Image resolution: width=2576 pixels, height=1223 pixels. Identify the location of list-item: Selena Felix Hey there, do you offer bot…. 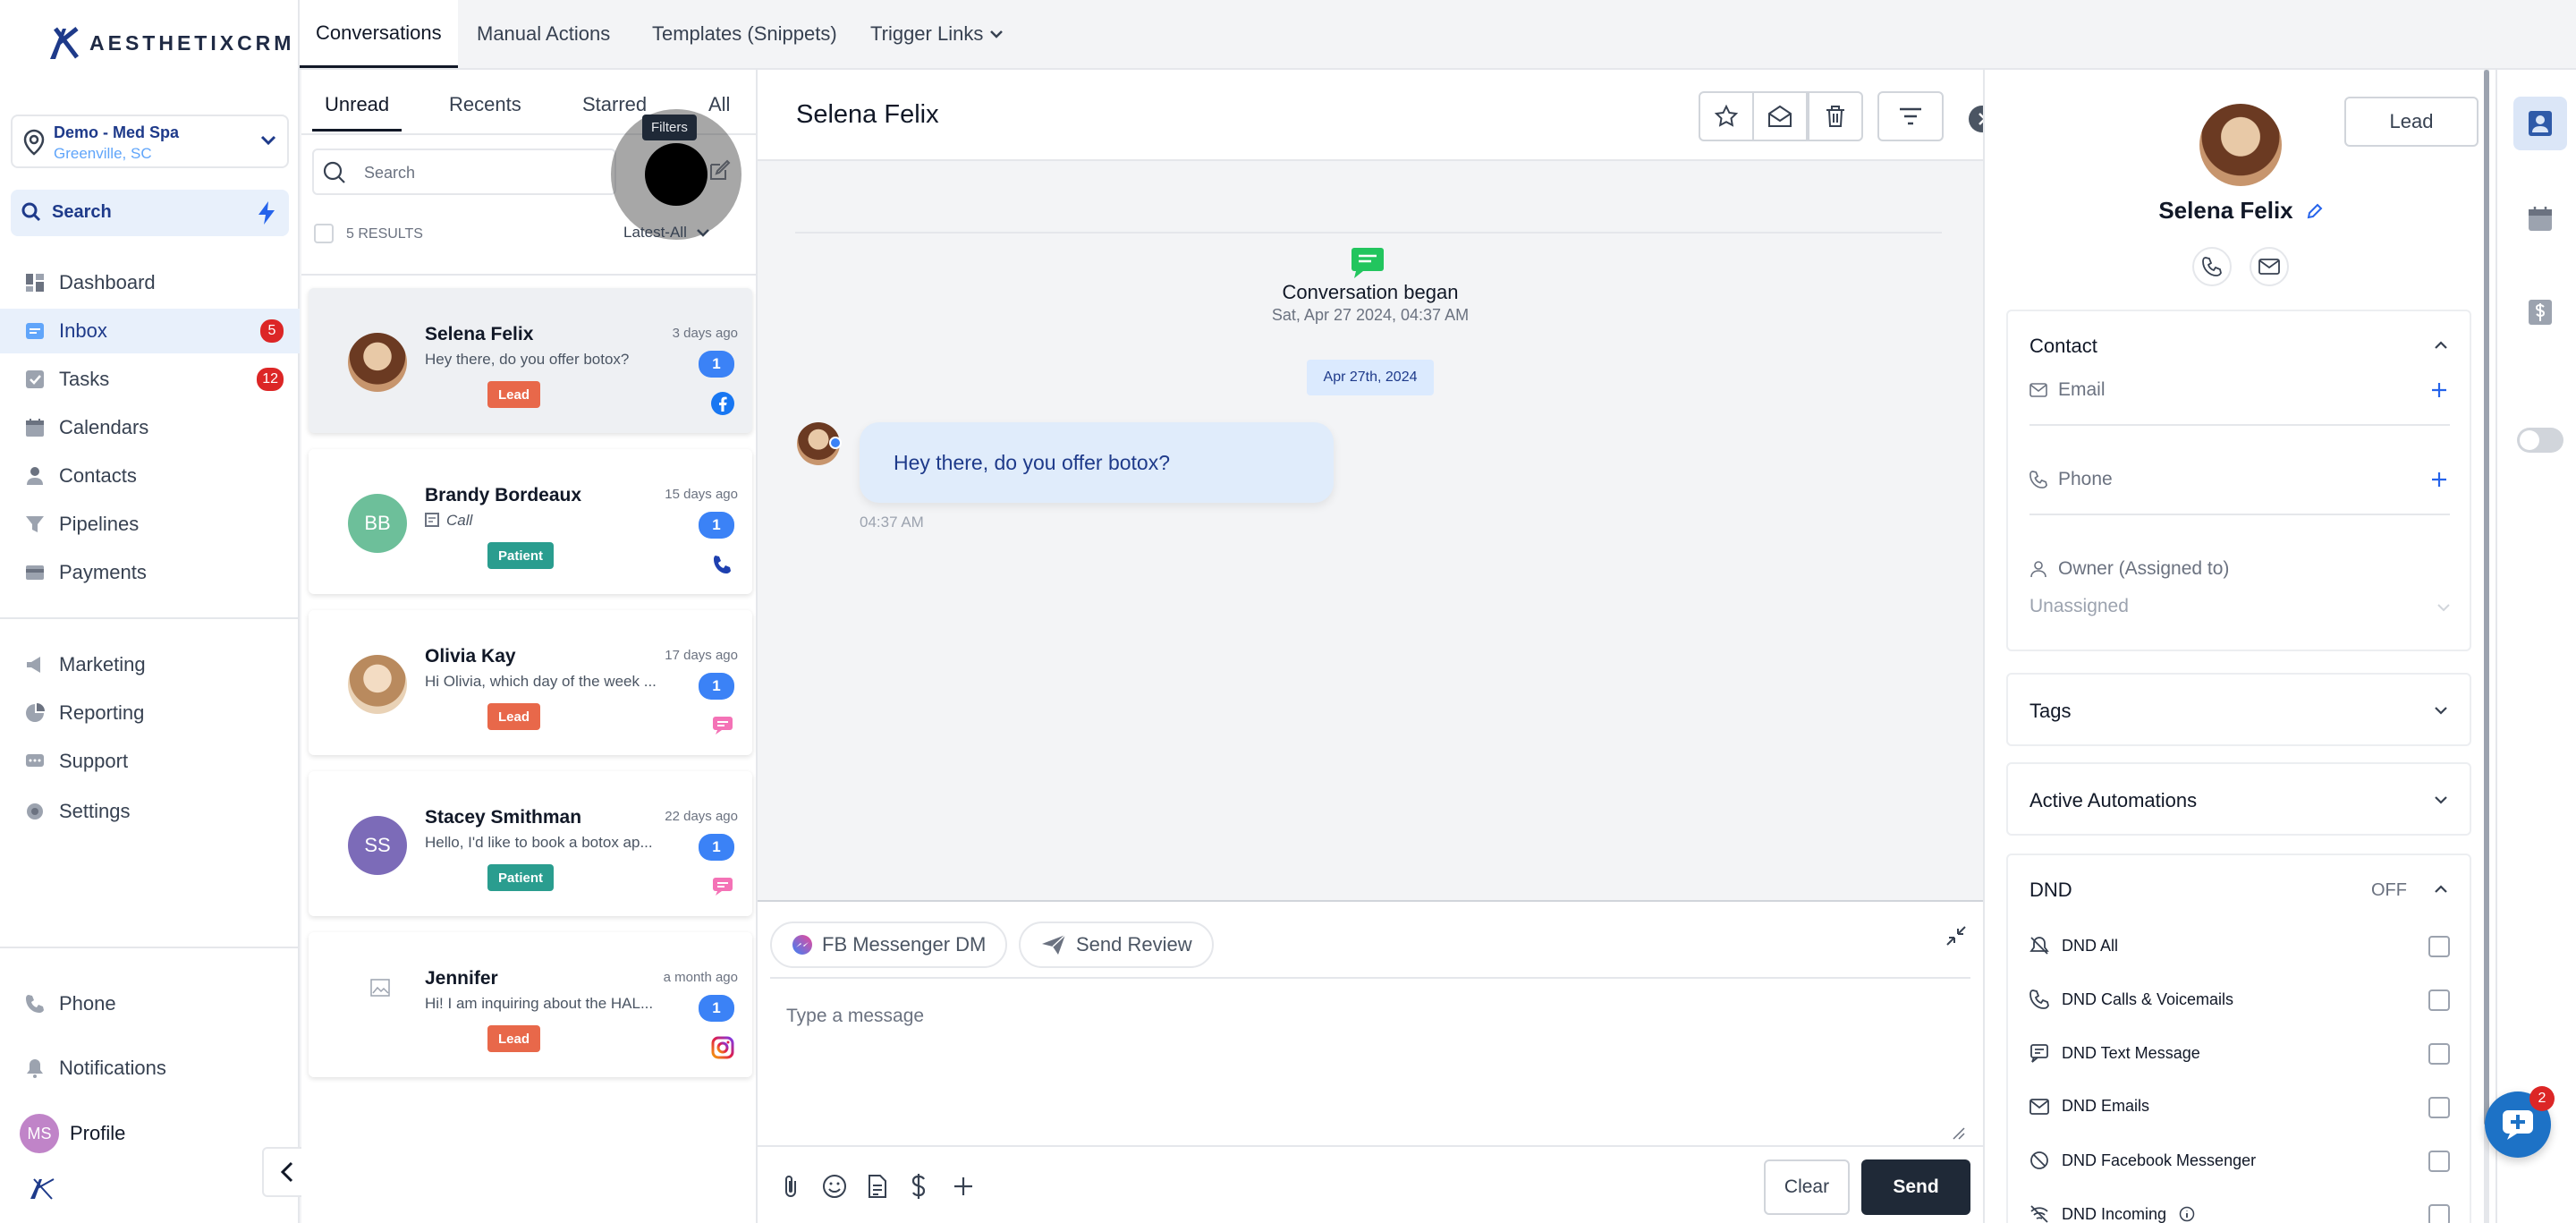
(530, 360).